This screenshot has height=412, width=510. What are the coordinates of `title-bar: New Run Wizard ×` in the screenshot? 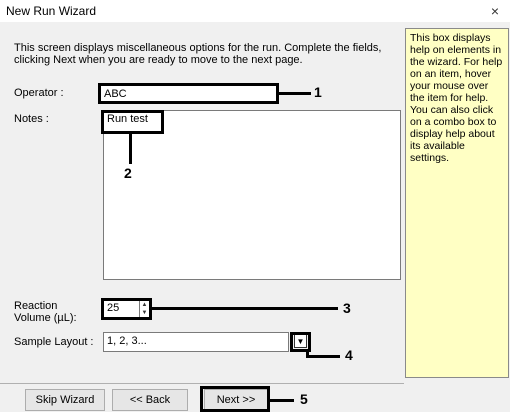 It's located at (255, 11).